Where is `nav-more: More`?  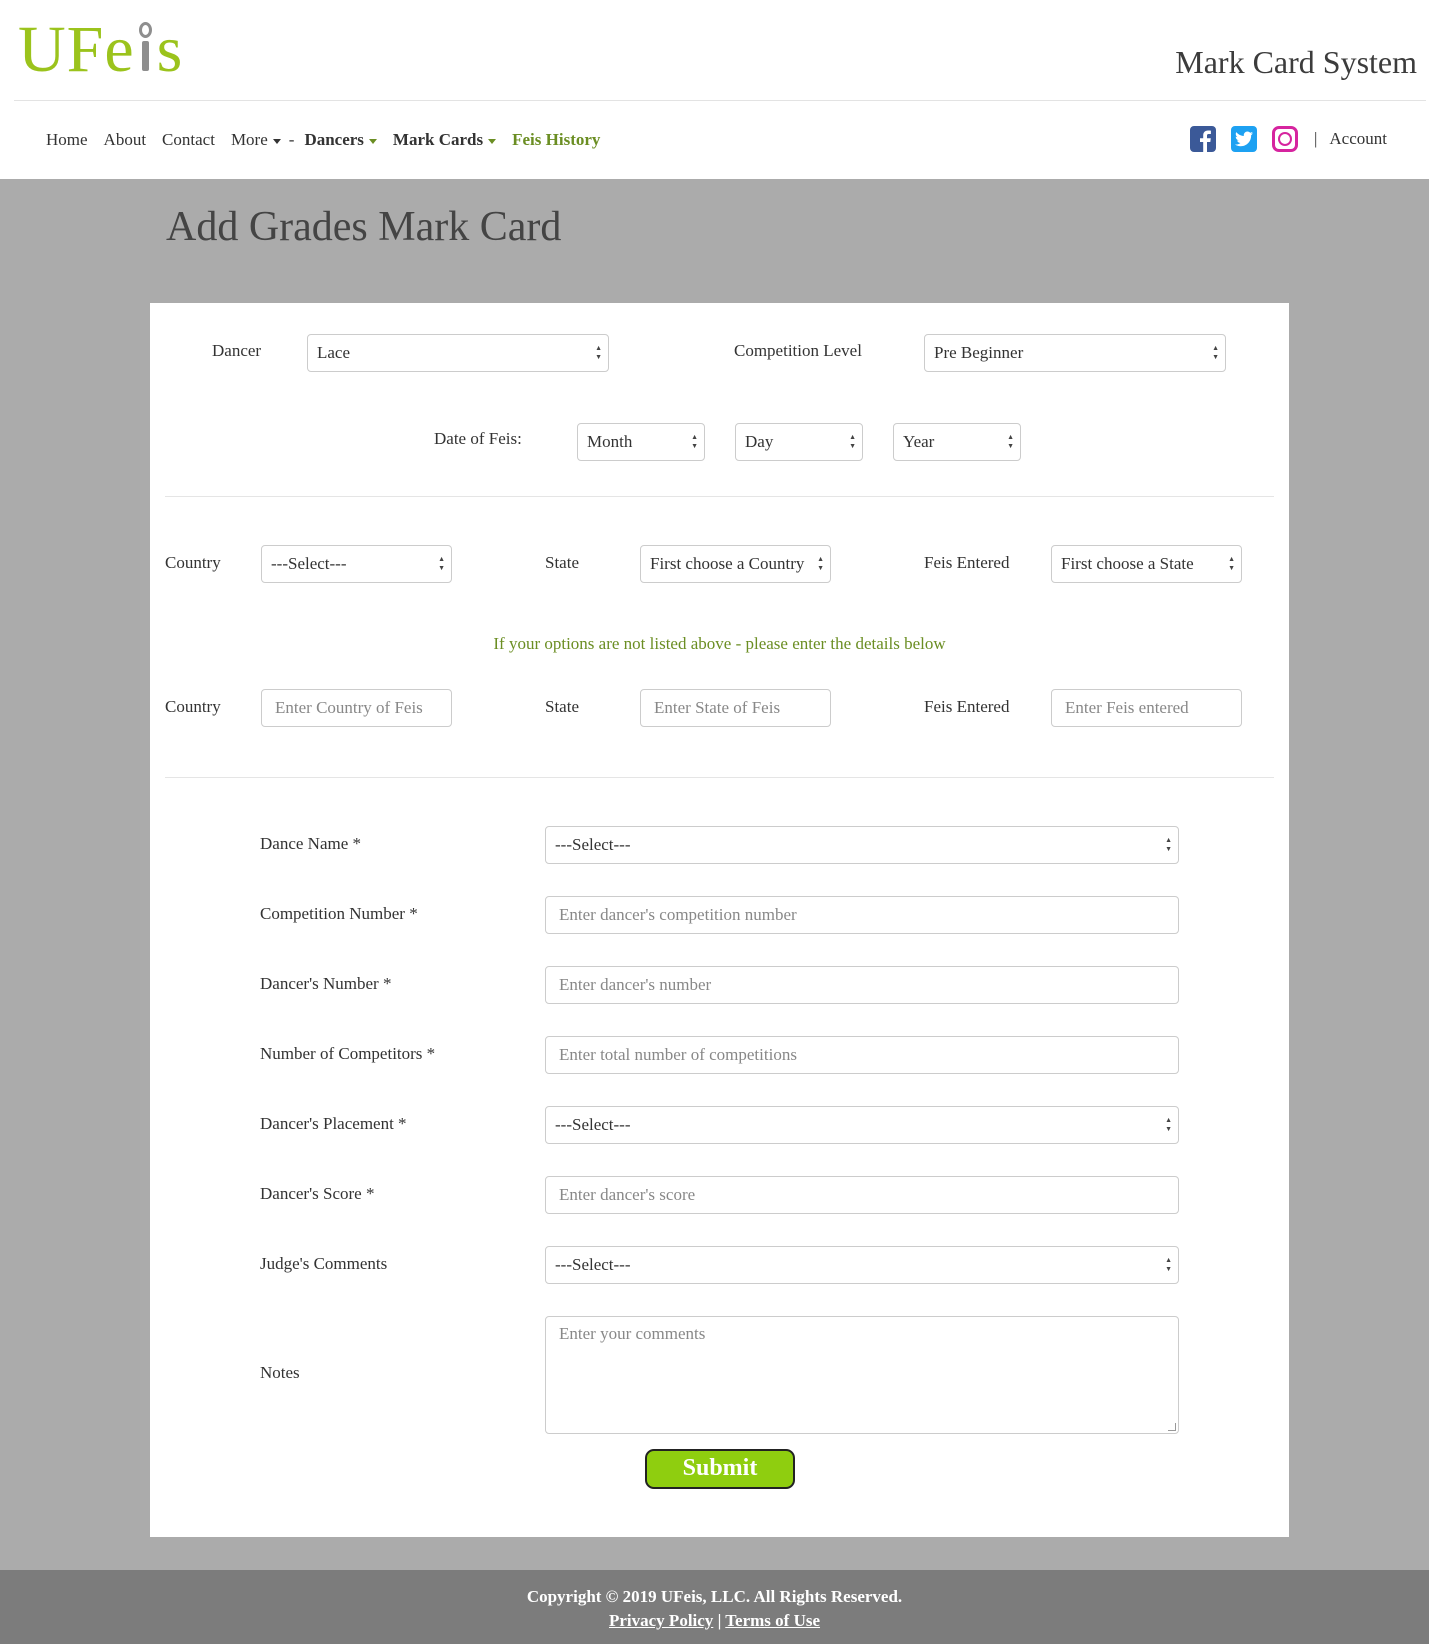 nav-more: More is located at coordinates (256, 140).